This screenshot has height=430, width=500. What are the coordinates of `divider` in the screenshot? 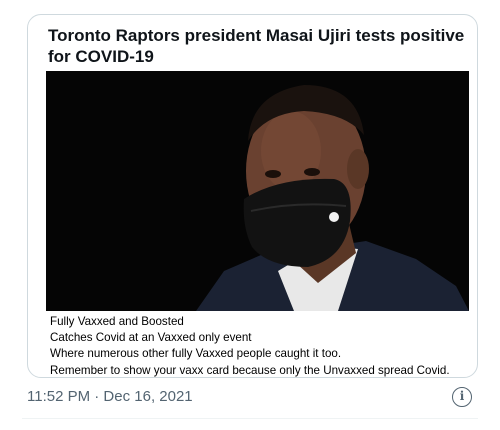 It's located at (250, 418).